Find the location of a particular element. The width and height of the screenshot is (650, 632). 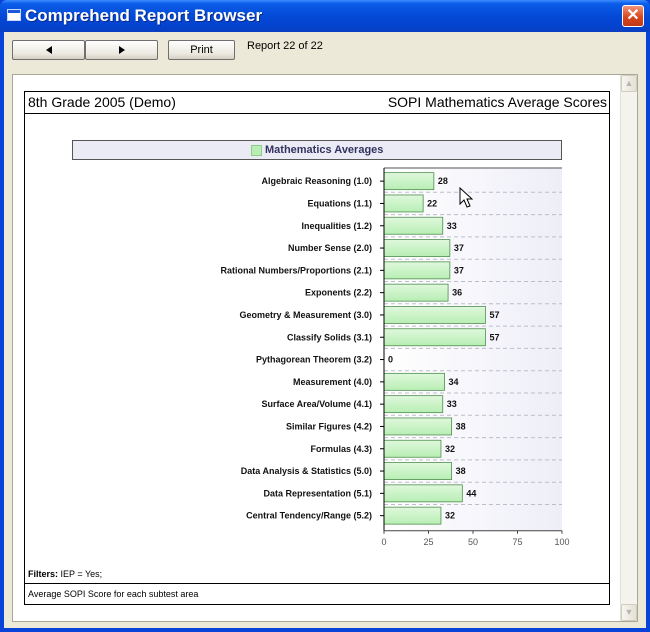

category-label: Data Representation (5.1) is located at coordinates (317, 493).